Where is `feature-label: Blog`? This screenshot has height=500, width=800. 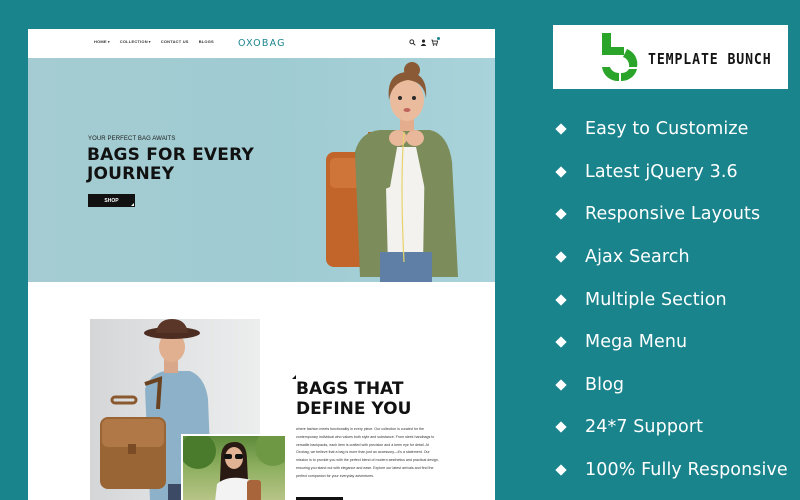
feature-label: Blog is located at coordinates (605, 384).